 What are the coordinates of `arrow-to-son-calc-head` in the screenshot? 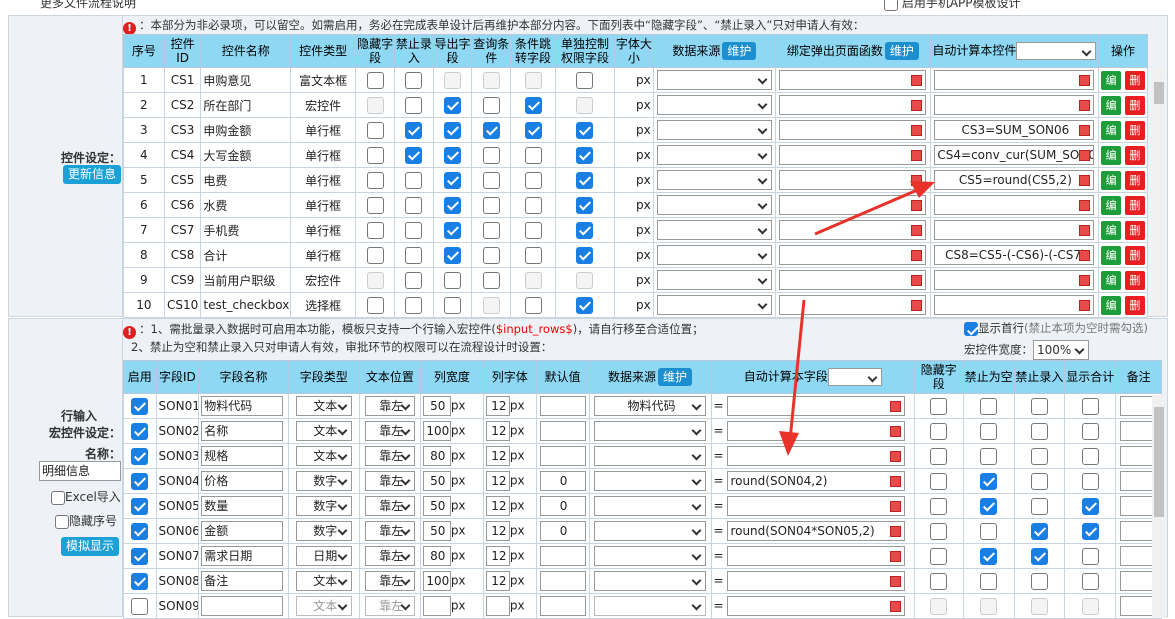 It's located at (789, 443).